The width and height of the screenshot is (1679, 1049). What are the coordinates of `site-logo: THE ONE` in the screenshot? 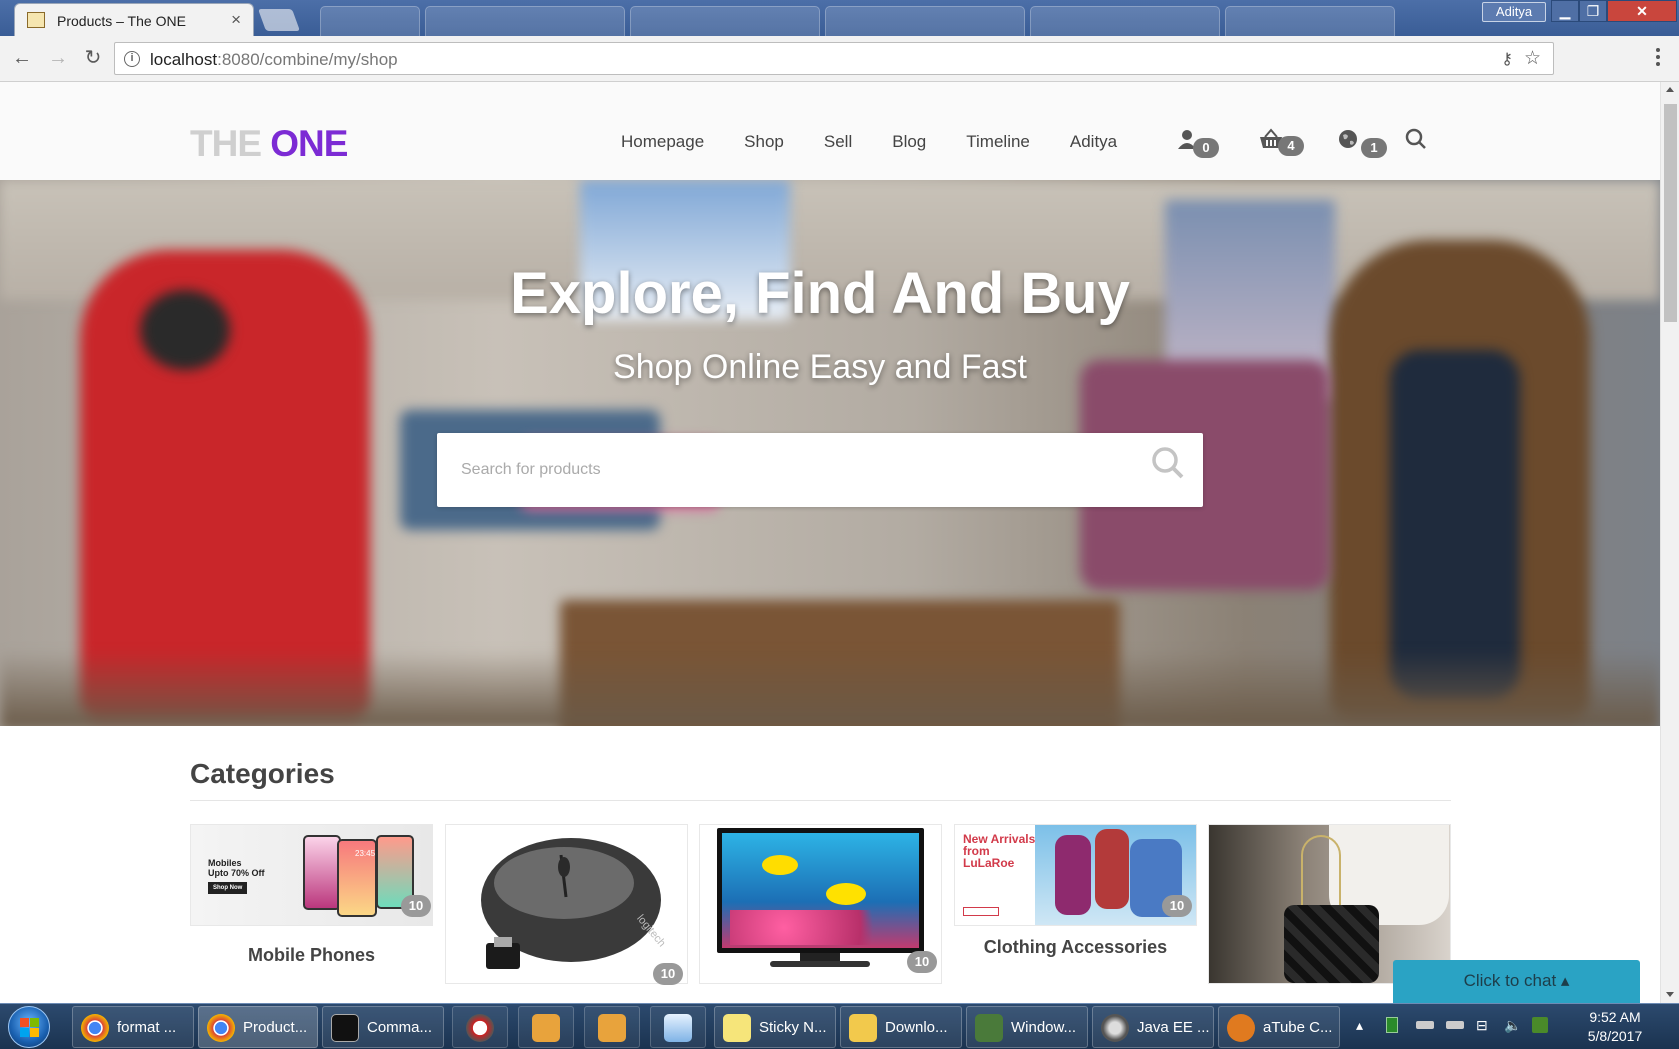 It's located at (269, 144).